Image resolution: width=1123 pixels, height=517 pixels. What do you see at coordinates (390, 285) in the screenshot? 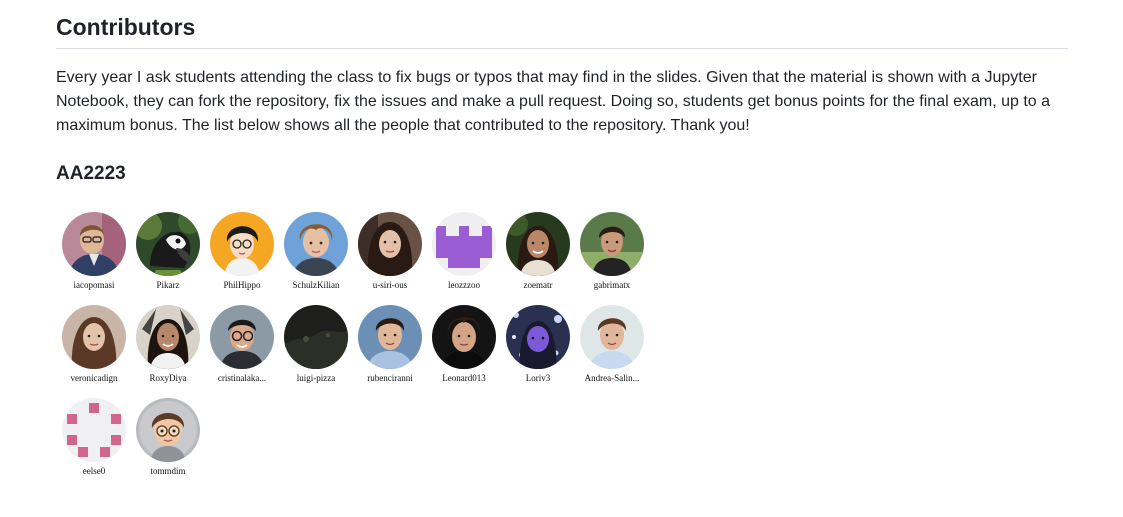
I see `contributor-handle: u-siri-ous` at bounding box center [390, 285].